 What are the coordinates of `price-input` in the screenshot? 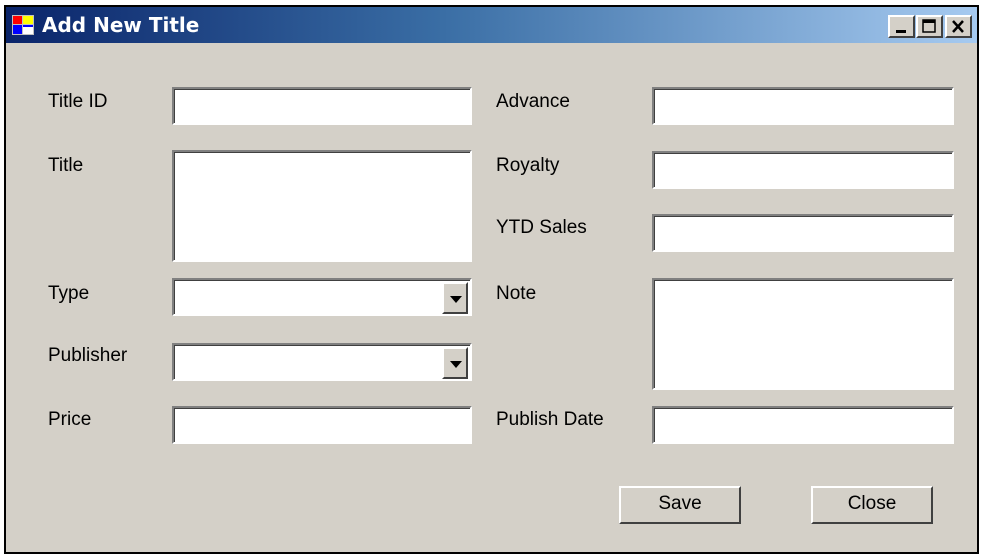 It's located at (322, 425).